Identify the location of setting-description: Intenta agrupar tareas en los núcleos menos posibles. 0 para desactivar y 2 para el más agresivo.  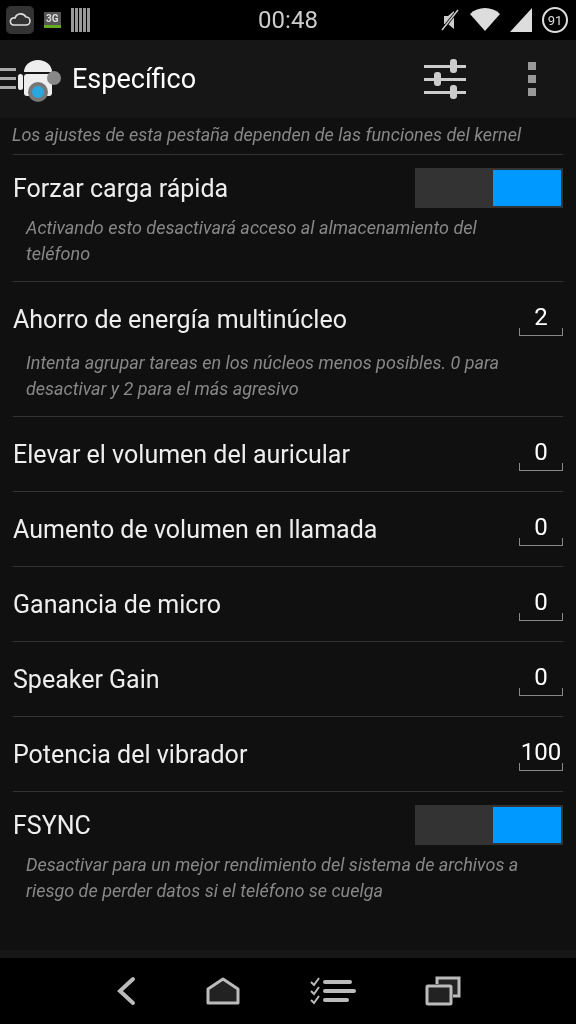
(263, 376).